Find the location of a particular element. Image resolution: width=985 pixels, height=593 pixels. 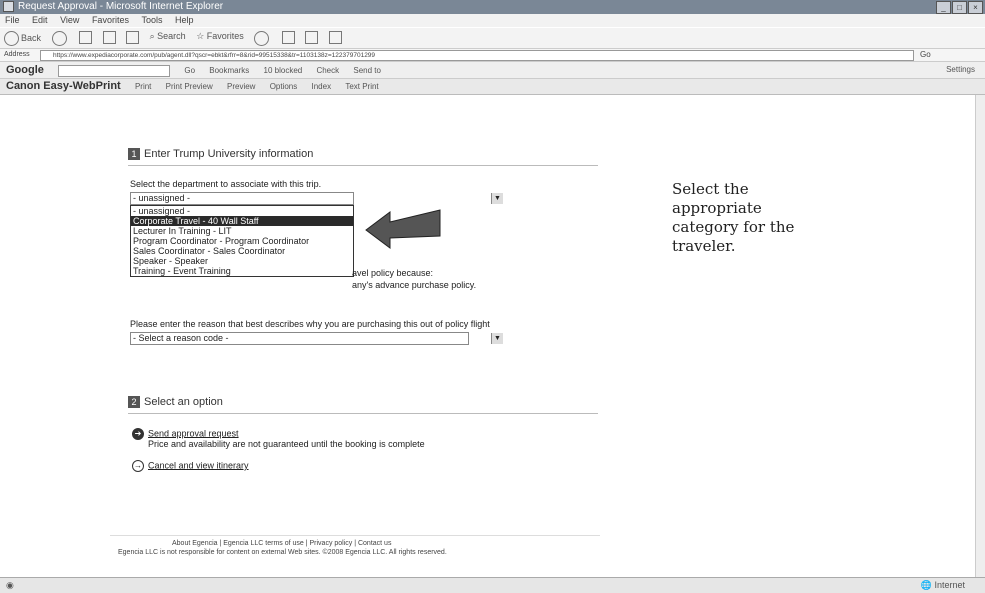

menu-edit: Edit is located at coordinates (40, 20).